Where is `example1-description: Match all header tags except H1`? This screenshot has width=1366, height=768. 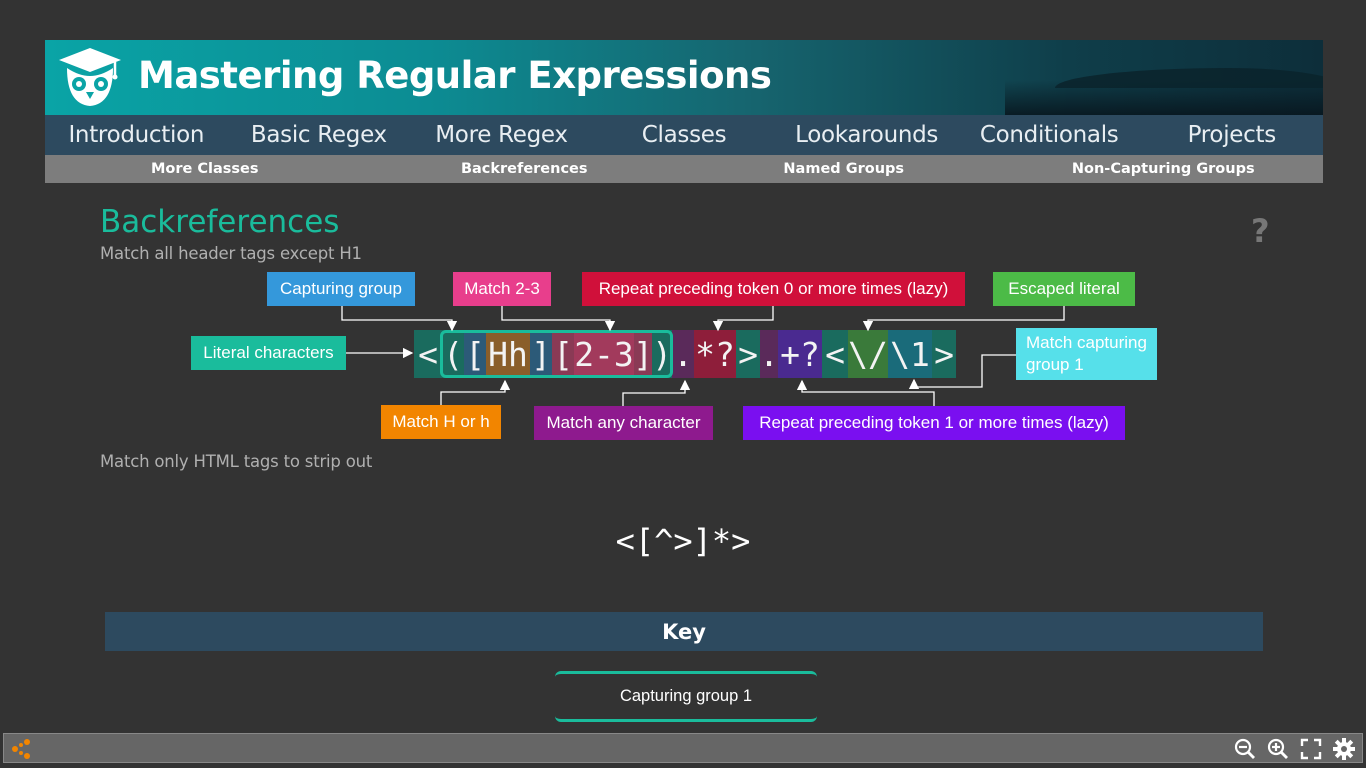 example1-description: Match all header tags except H1 is located at coordinates (231, 253).